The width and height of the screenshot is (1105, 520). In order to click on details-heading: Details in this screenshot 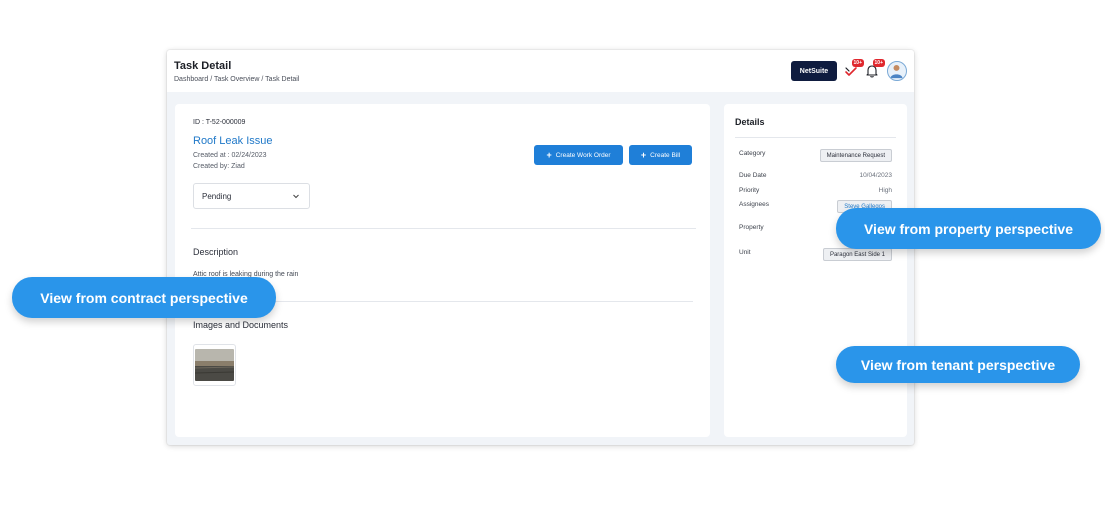, I will do `click(750, 122)`.